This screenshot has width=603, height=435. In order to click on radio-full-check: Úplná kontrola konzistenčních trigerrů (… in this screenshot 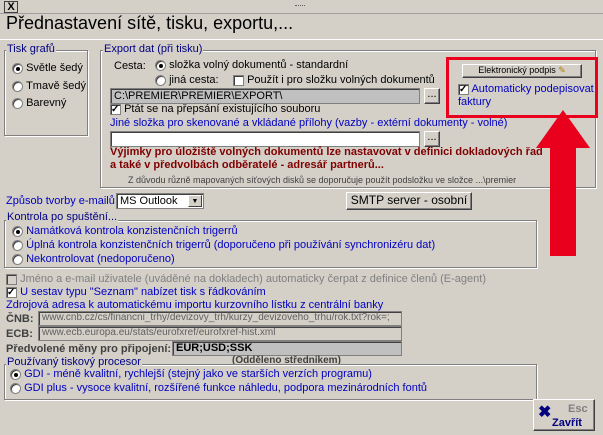, I will do `click(223, 245)`.